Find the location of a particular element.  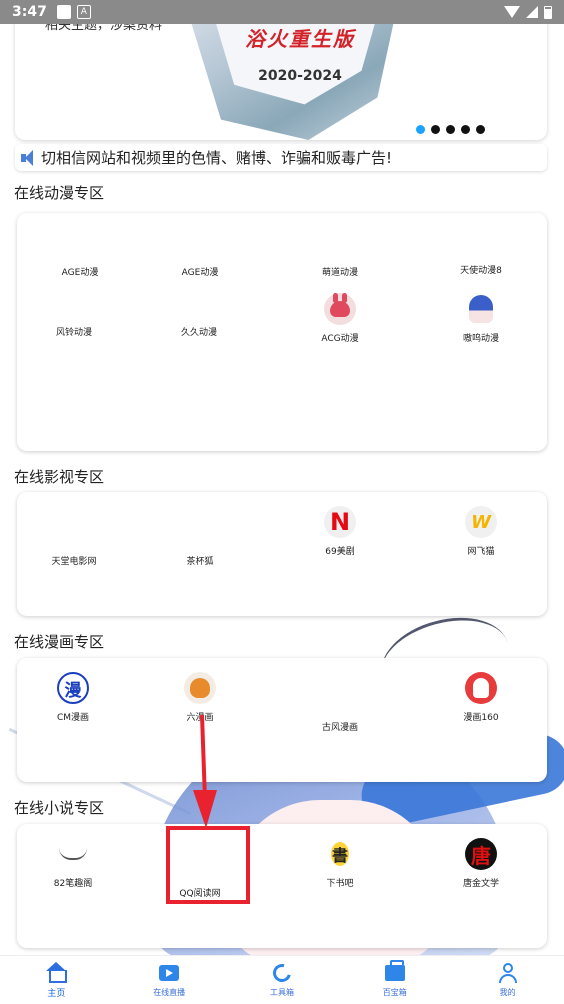

novel-card: 82笔趣阁 QQ阅读网 書 下书吧 唐 唐金文学 is located at coordinates (282, 886).